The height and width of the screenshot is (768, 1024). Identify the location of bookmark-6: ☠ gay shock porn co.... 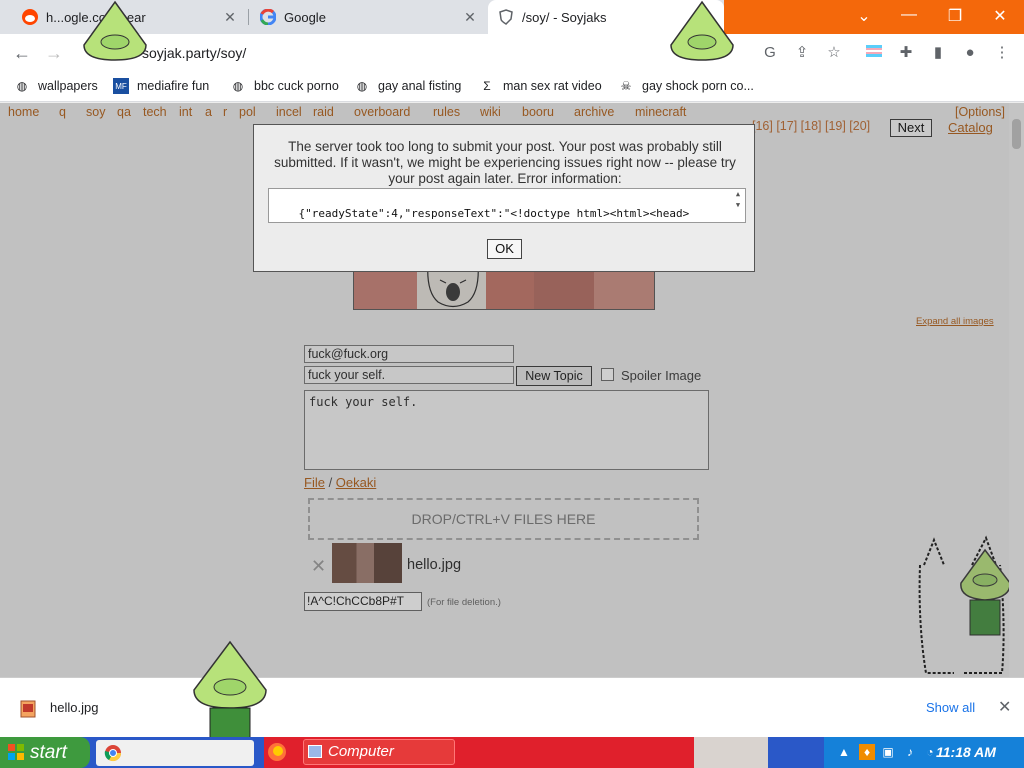
(686, 86).